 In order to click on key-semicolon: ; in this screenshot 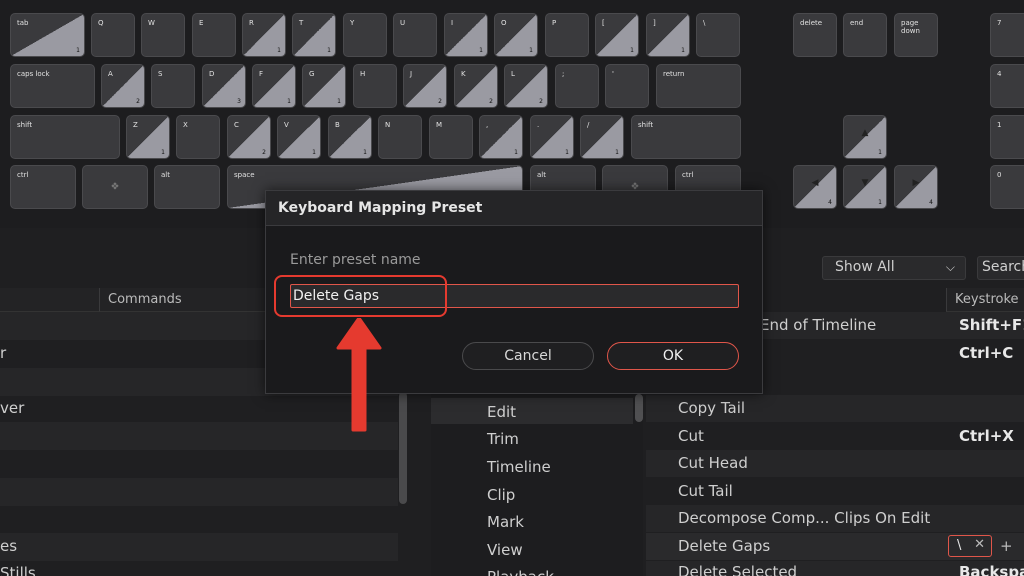, I will do `click(577, 86)`.